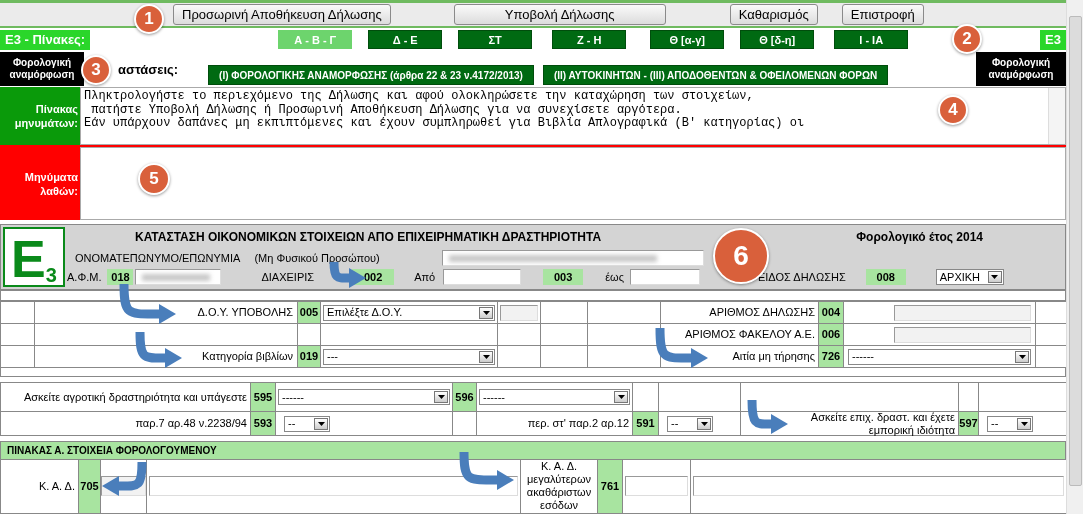  What do you see at coordinates (148, 69) in the screenshot?
I see `statements-label: αστάσεις:` at bounding box center [148, 69].